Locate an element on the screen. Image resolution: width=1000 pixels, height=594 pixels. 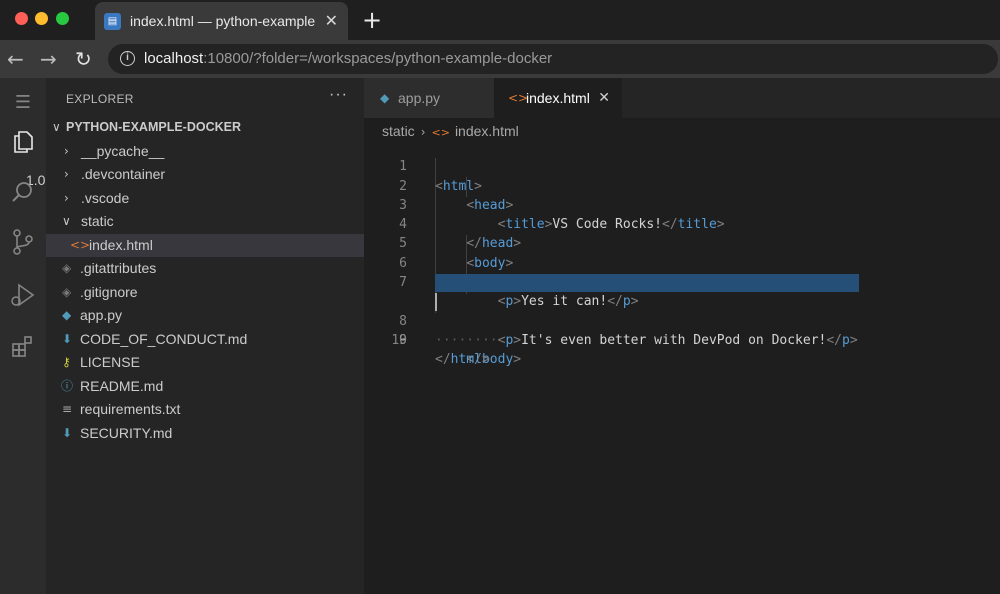
tree-item-label: SECURITY.md is located at coordinates (126, 433).